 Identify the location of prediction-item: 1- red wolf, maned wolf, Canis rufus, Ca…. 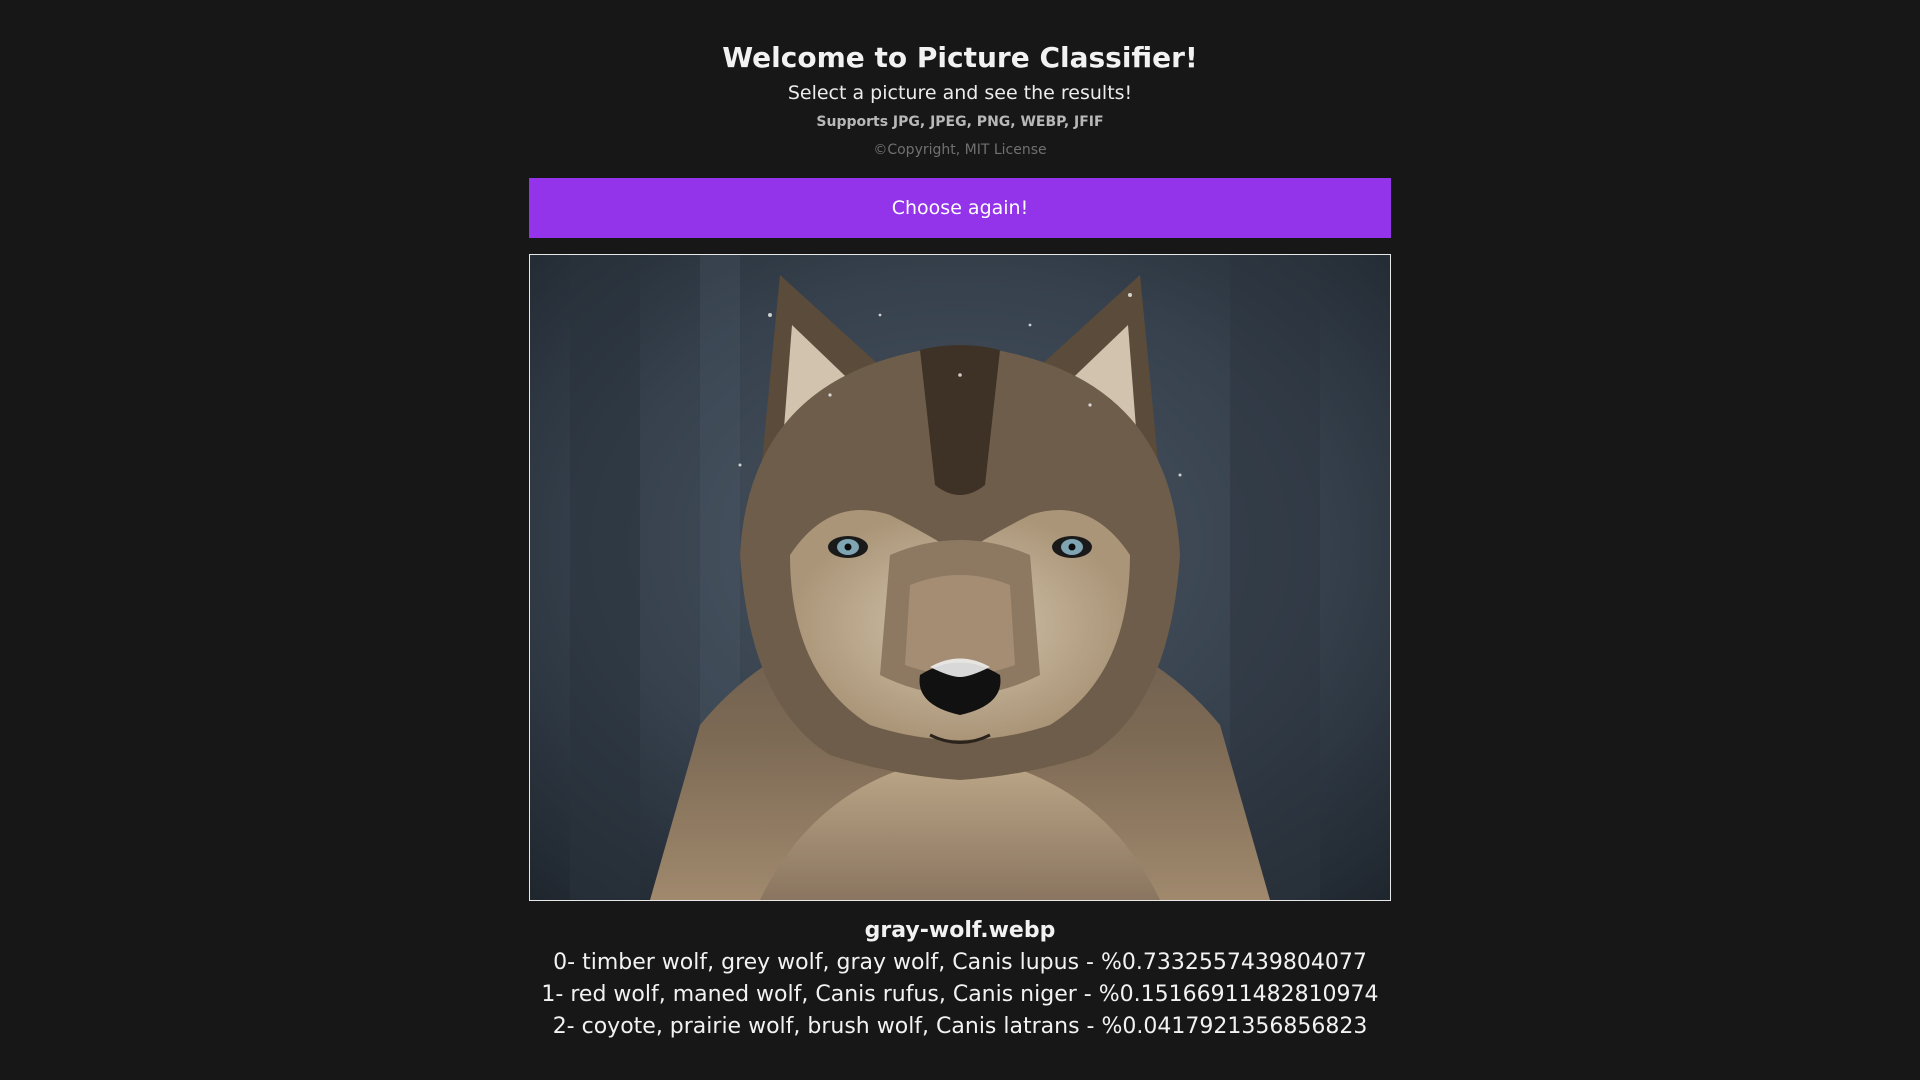
(960, 994).